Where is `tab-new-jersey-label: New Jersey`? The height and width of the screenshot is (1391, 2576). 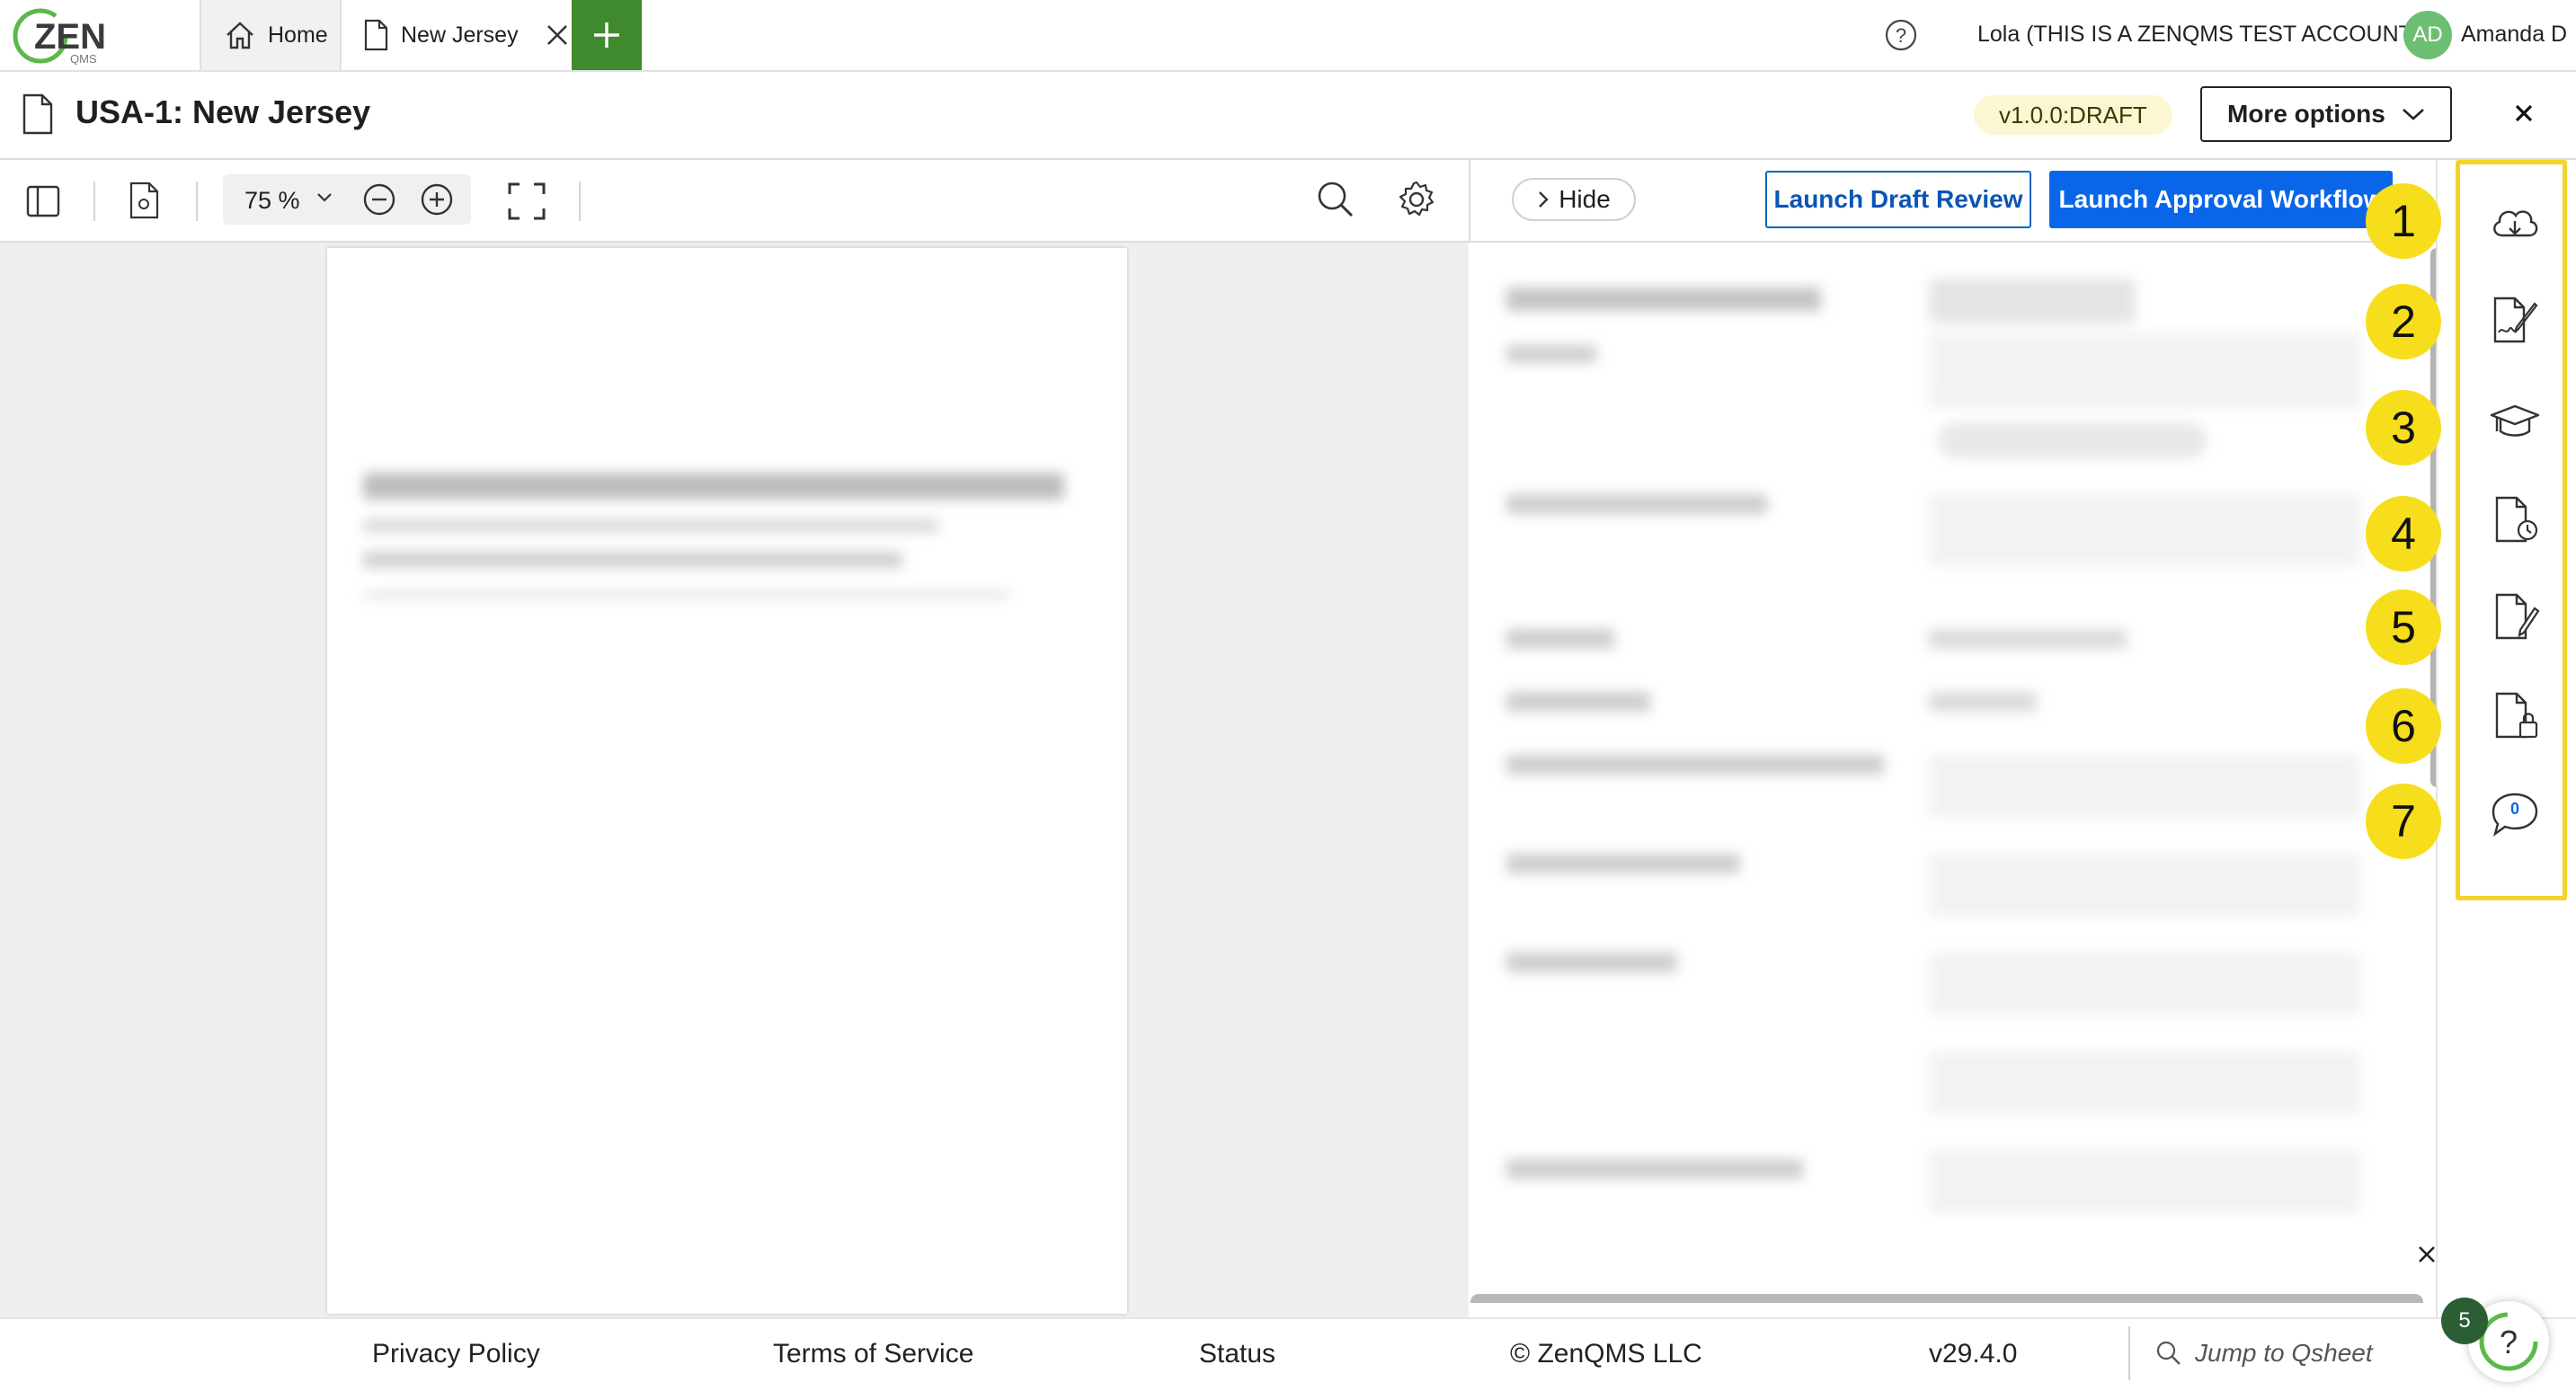
tab-new-jersey-label: New Jersey is located at coordinates (460, 35).